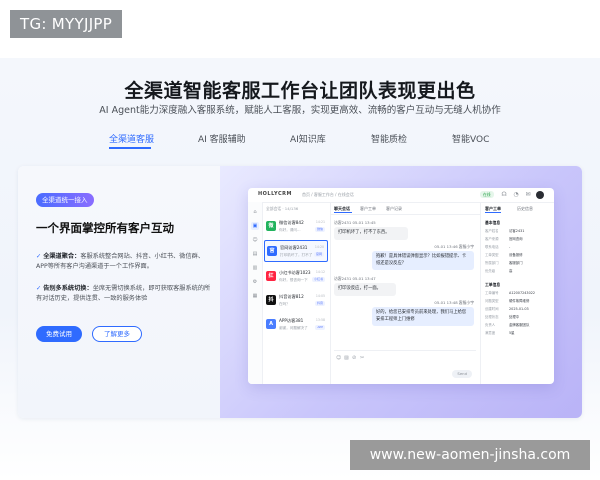 This screenshot has width=600, height=480. I want to click on field-row: 客户姓名 访客2431, so click(518, 231).